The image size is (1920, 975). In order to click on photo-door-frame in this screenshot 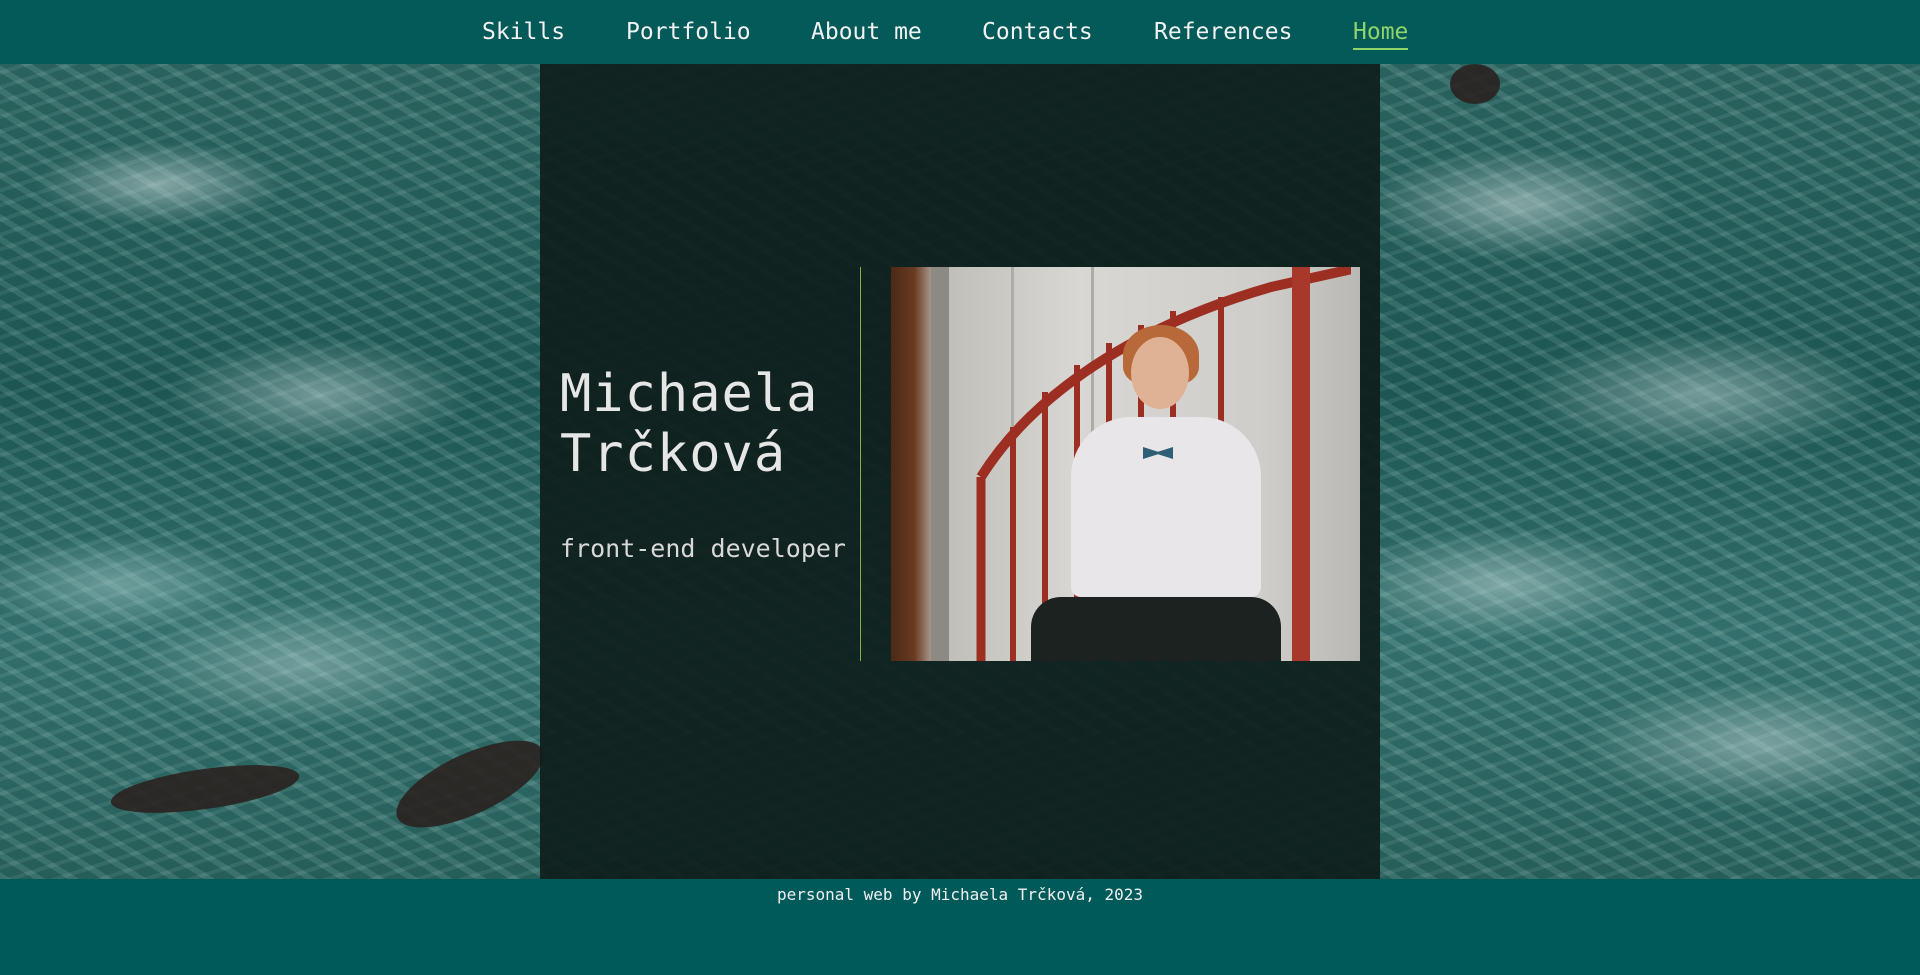, I will do `click(940, 464)`.